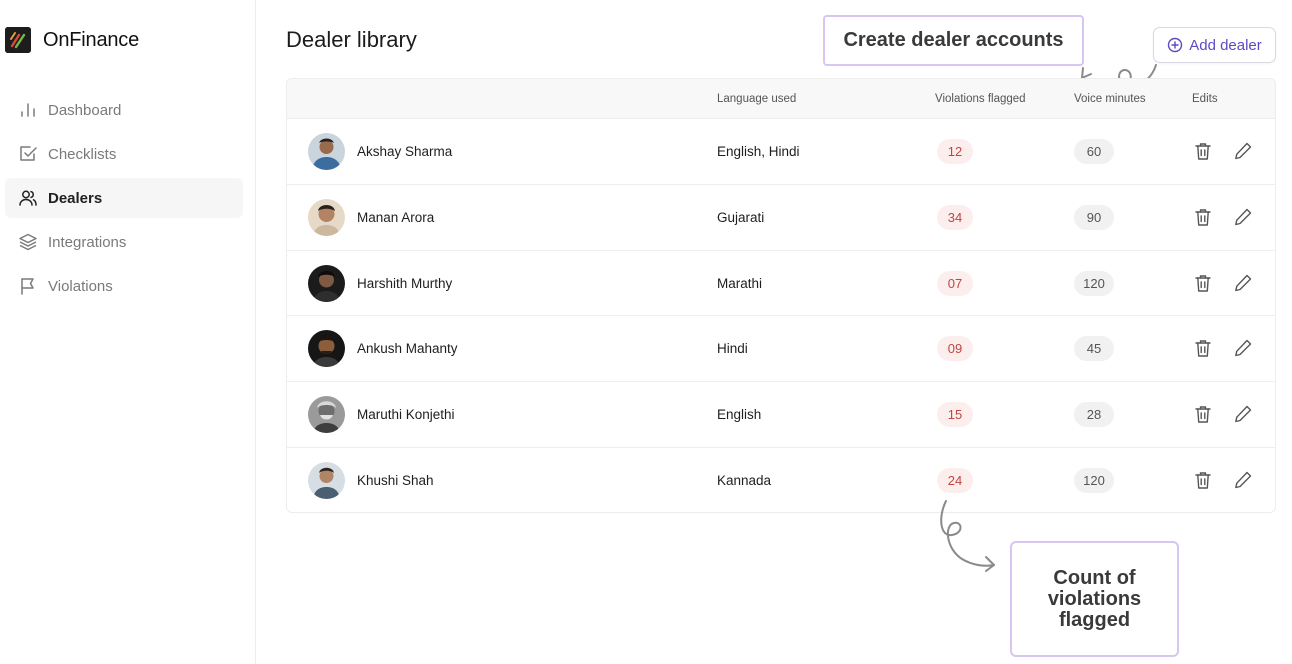 The height and width of the screenshot is (664, 1292). I want to click on annotation-create-dealer: Create dealer accounts, so click(953, 40).